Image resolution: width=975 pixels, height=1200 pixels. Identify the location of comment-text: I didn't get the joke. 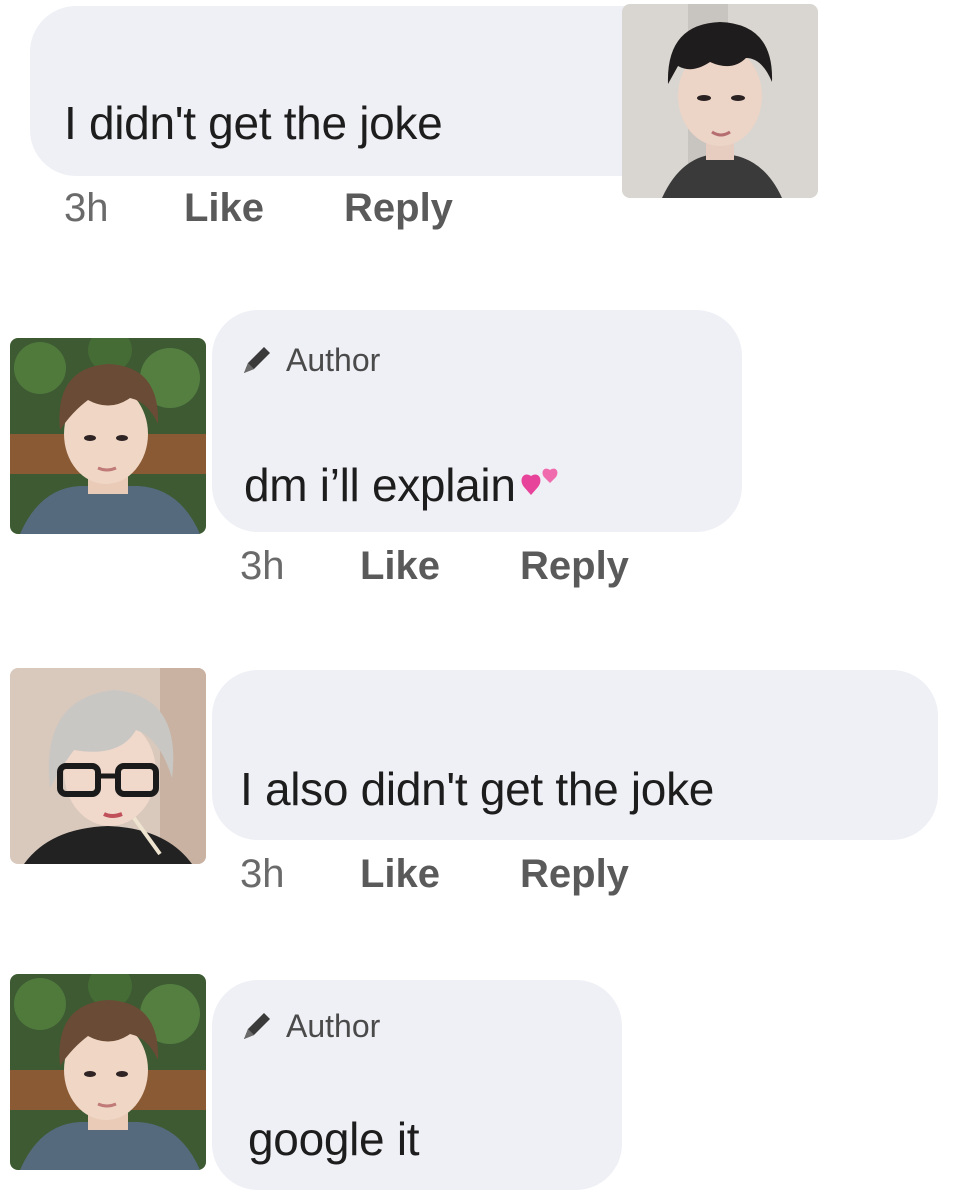
(253, 123).